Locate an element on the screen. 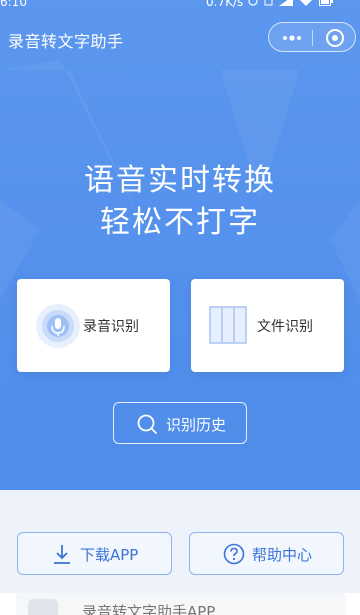 The width and height of the screenshot is (360, 615). file-recognition-card: 文件识别 is located at coordinates (267, 325).